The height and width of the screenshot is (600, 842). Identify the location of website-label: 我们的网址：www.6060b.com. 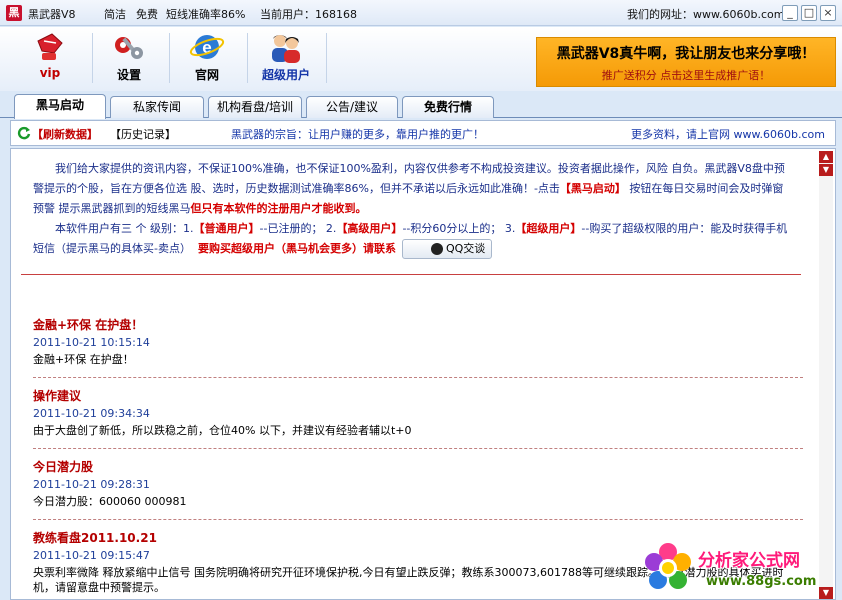
(706, 14).